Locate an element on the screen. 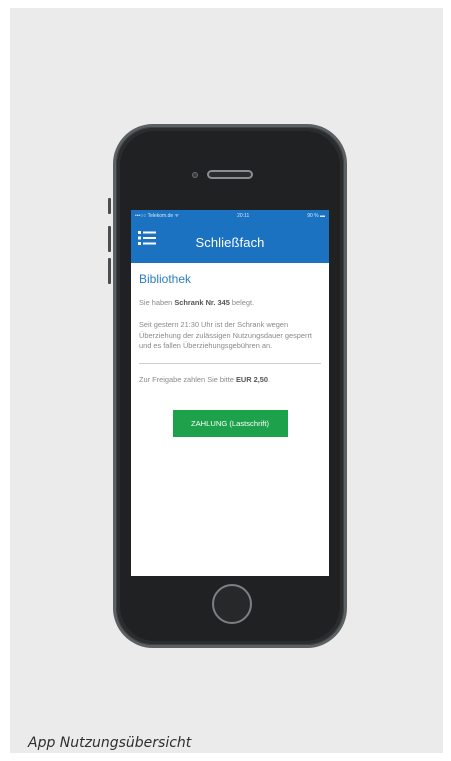 This screenshot has height=761, width=451. locker-info-text: Sie haben Schrank Nr. 345 belegt. is located at coordinates (230, 303).